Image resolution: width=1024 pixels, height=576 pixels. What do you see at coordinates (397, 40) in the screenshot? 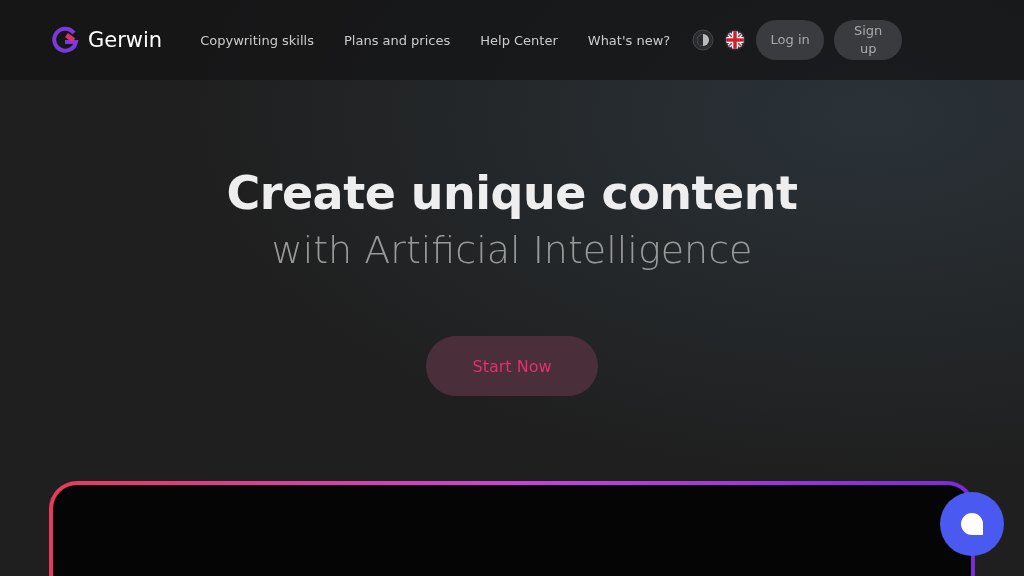
I see `nav-link: Plans and prices` at bounding box center [397, 40].